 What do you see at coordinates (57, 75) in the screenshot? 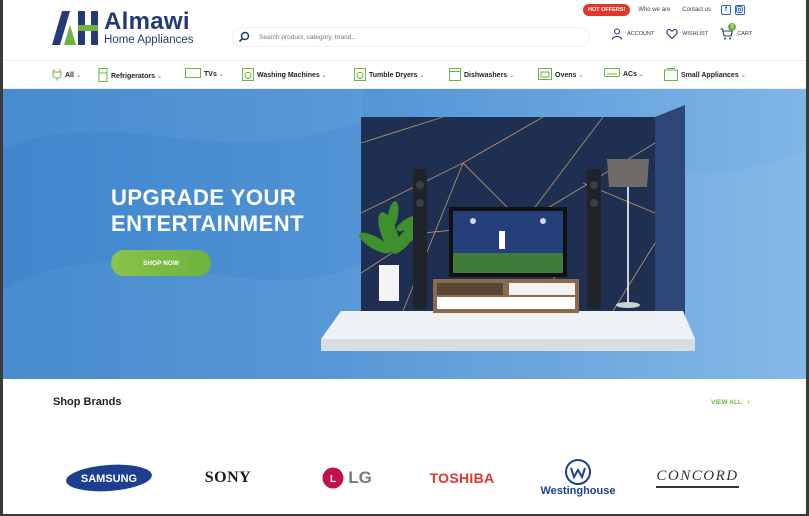
I see `plug-icon` at bounding box center [57, 75].